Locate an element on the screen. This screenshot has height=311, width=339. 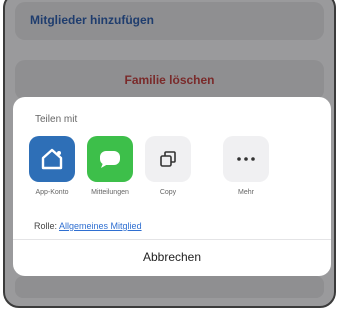
background-bottom-row is located at coordinates (169, 287).